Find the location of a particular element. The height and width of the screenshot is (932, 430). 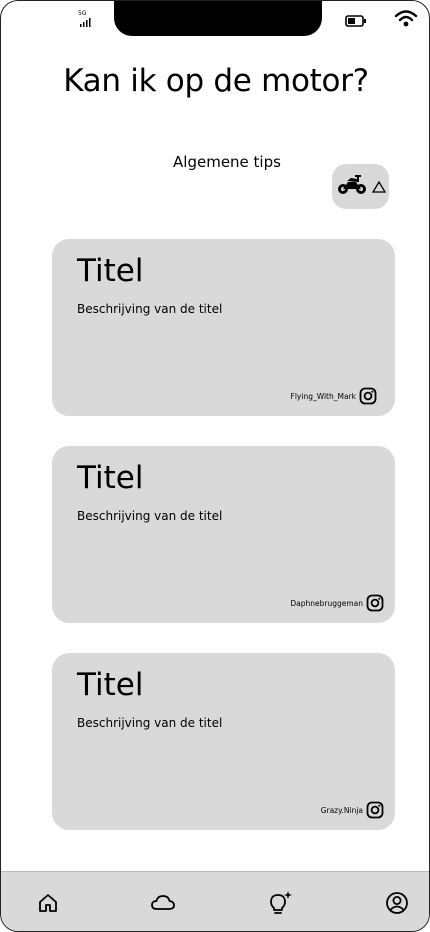

profile-icon is located at coordinates (397, 903).